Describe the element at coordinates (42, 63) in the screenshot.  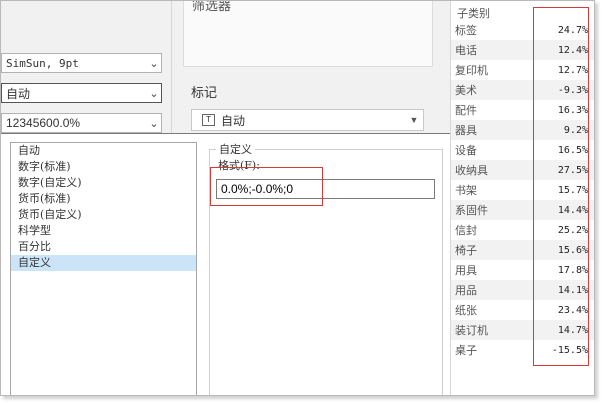
I see `font-select-value: SimSun, 9pt` at that location.